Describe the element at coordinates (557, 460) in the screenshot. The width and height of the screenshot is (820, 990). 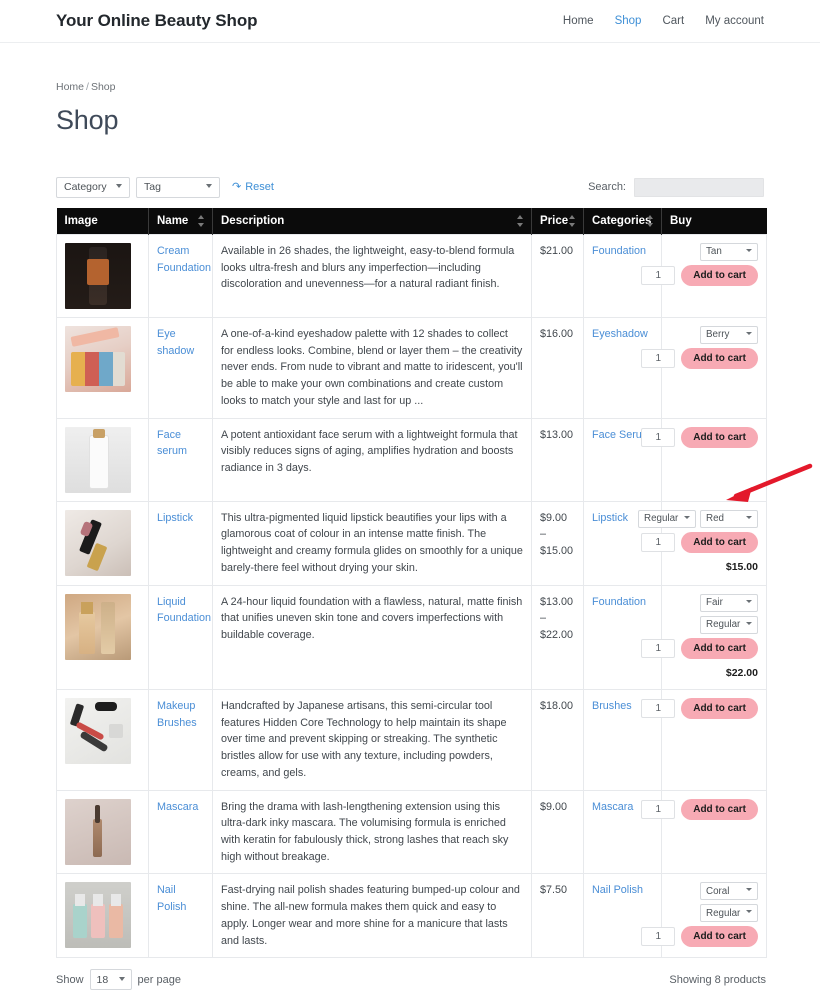
I see `cell-price: $13.00` at that location.